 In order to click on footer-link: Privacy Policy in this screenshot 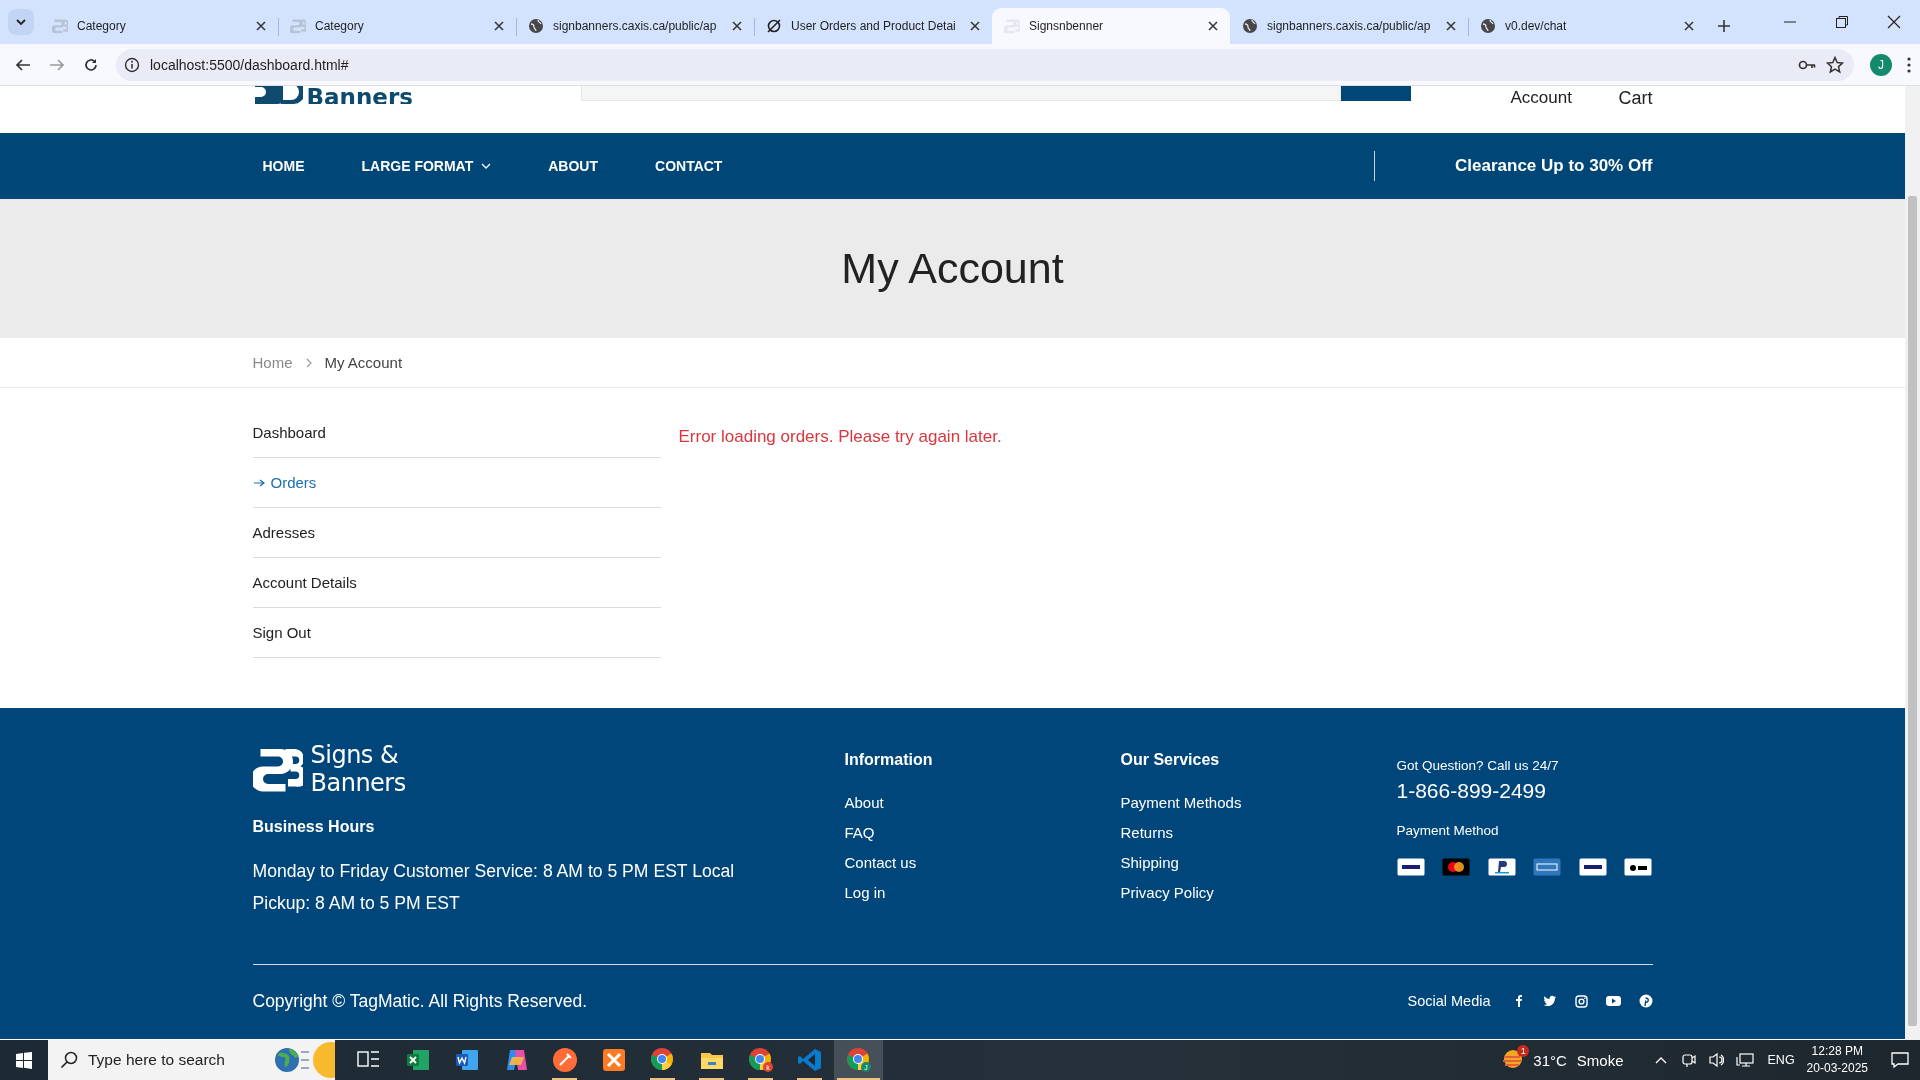, I will do `click(1258, 893)`.